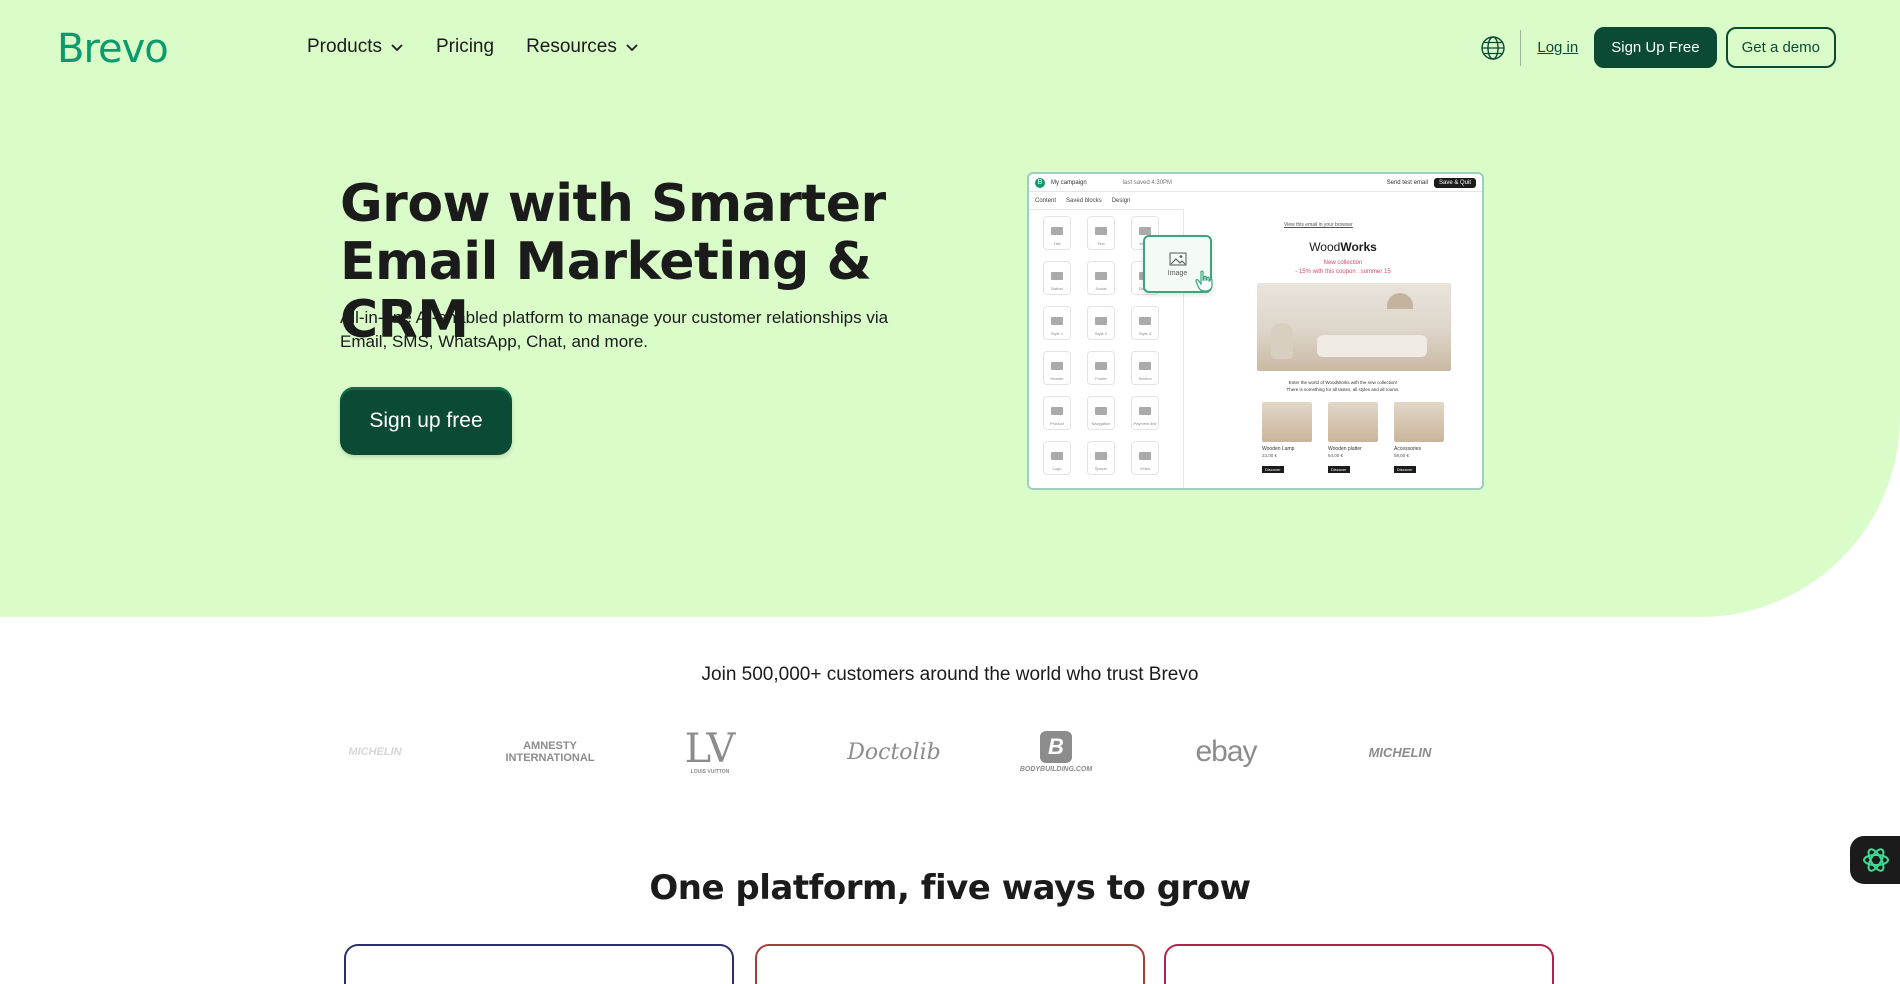 This screenshot has height=984, width=1900. What do you see at coordinates (1069, 182) in the screenshot?
I see `preview-campaign-name: My campaign` at bounding box center [1069, 182].